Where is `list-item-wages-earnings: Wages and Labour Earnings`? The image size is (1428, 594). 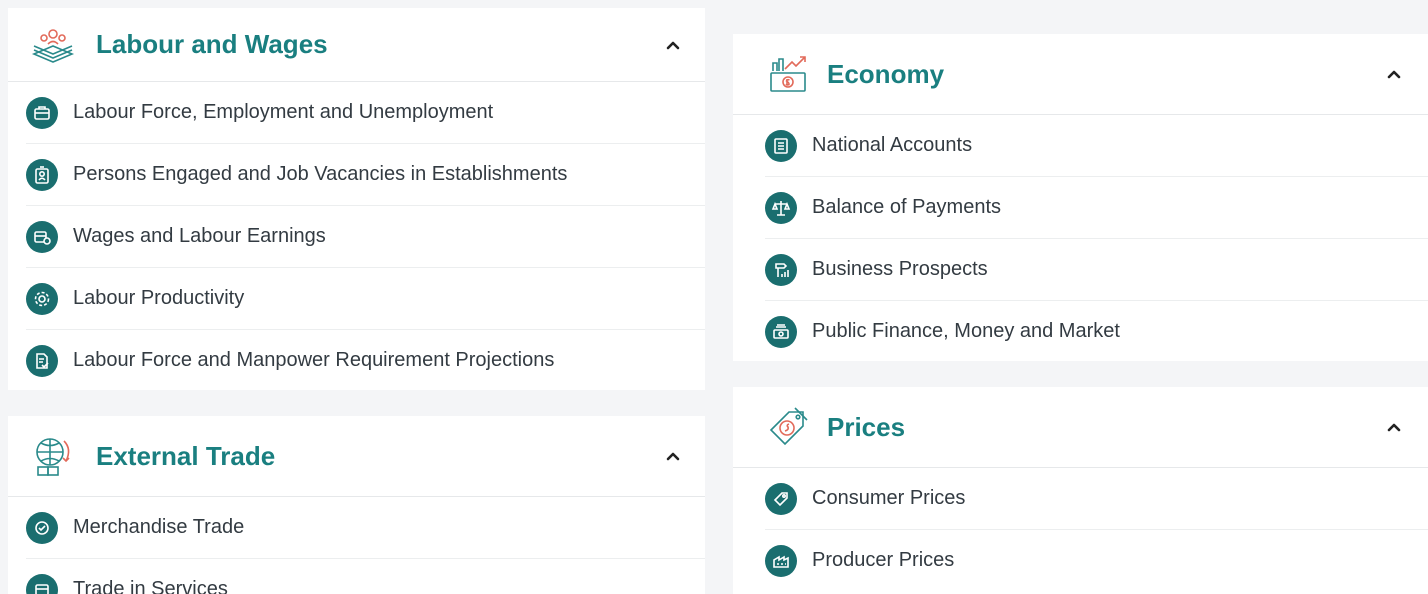
list-item-wages-earnings: Wages and Labour Earnings is located at coordinates (365, 237).